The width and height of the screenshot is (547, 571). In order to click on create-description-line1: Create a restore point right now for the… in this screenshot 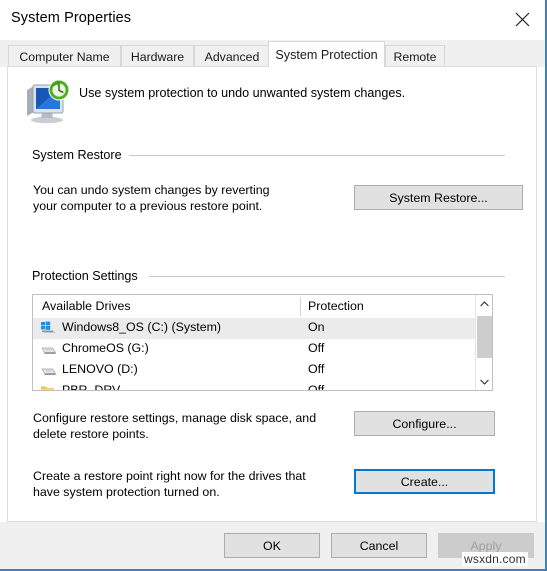, I will do `click(169, 476)`.